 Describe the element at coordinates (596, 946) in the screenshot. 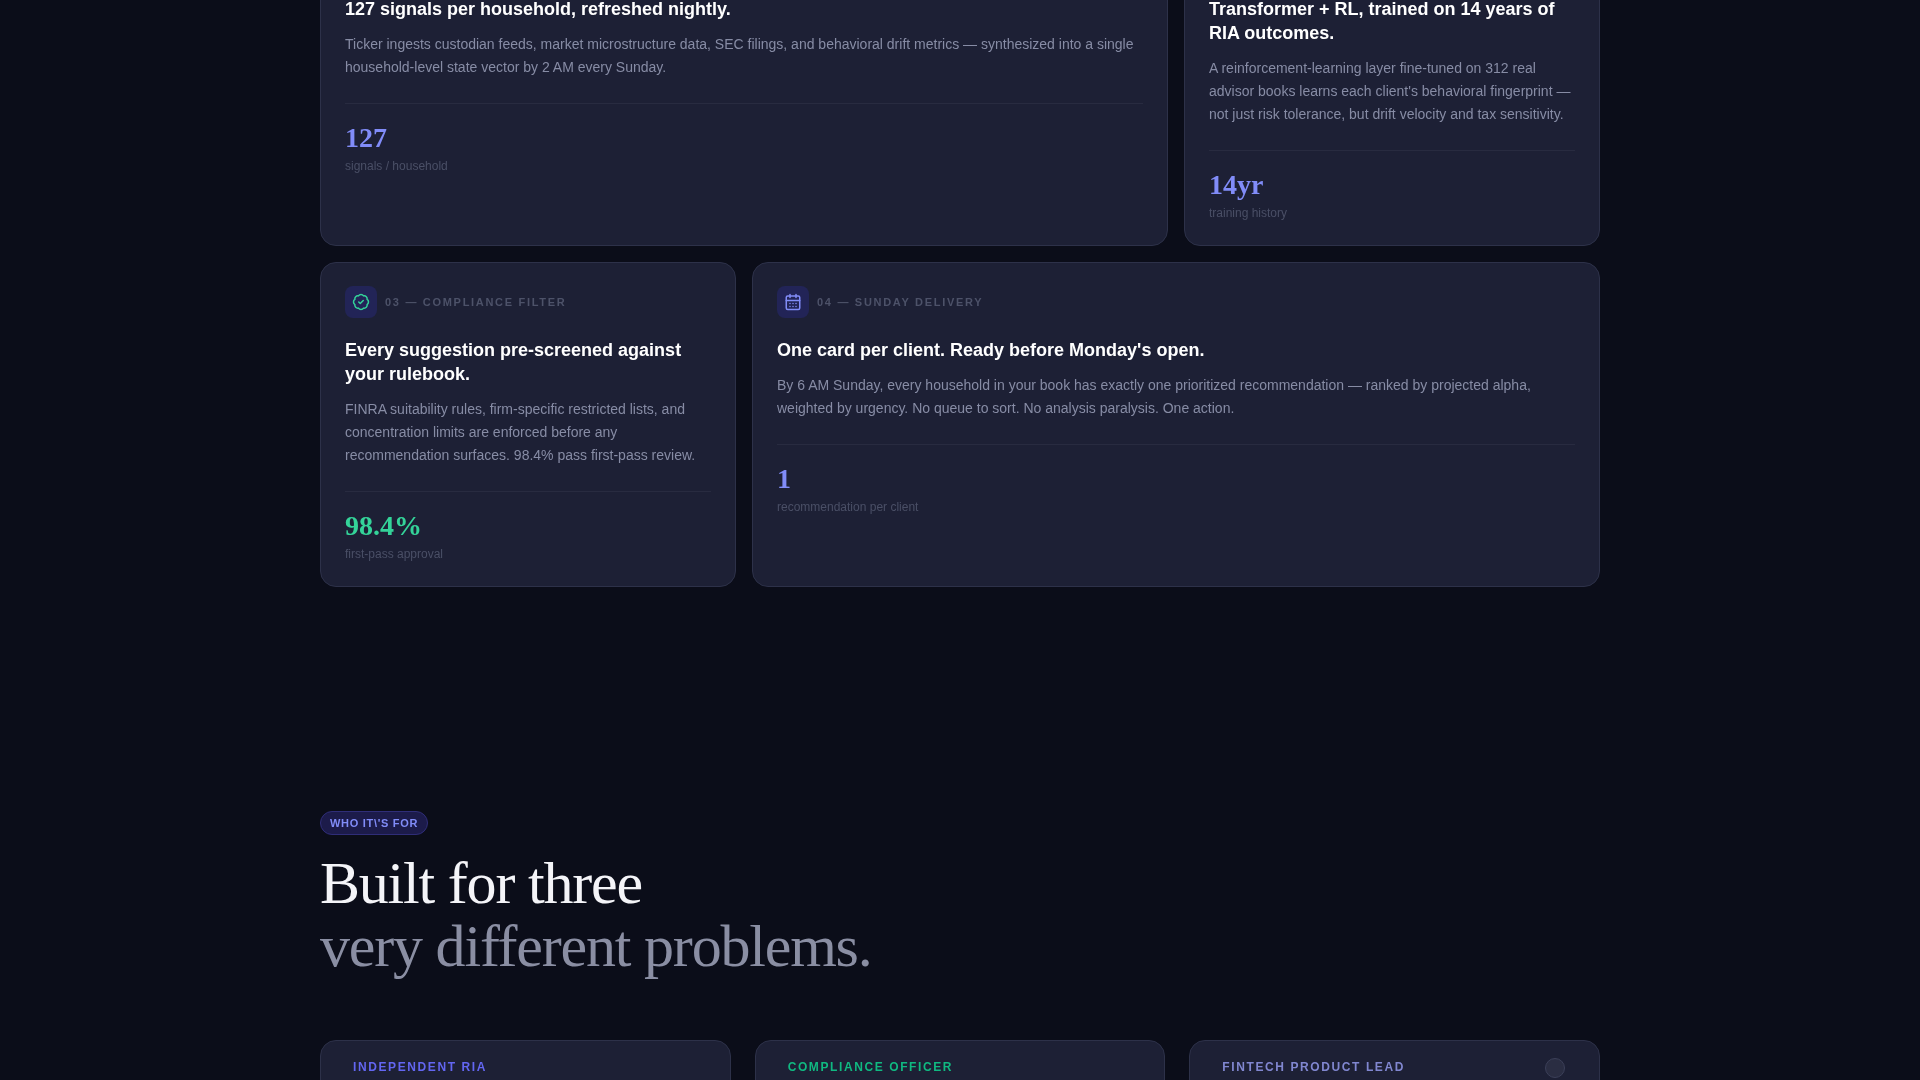

I see `section-subheading: very different problems.` at that location.